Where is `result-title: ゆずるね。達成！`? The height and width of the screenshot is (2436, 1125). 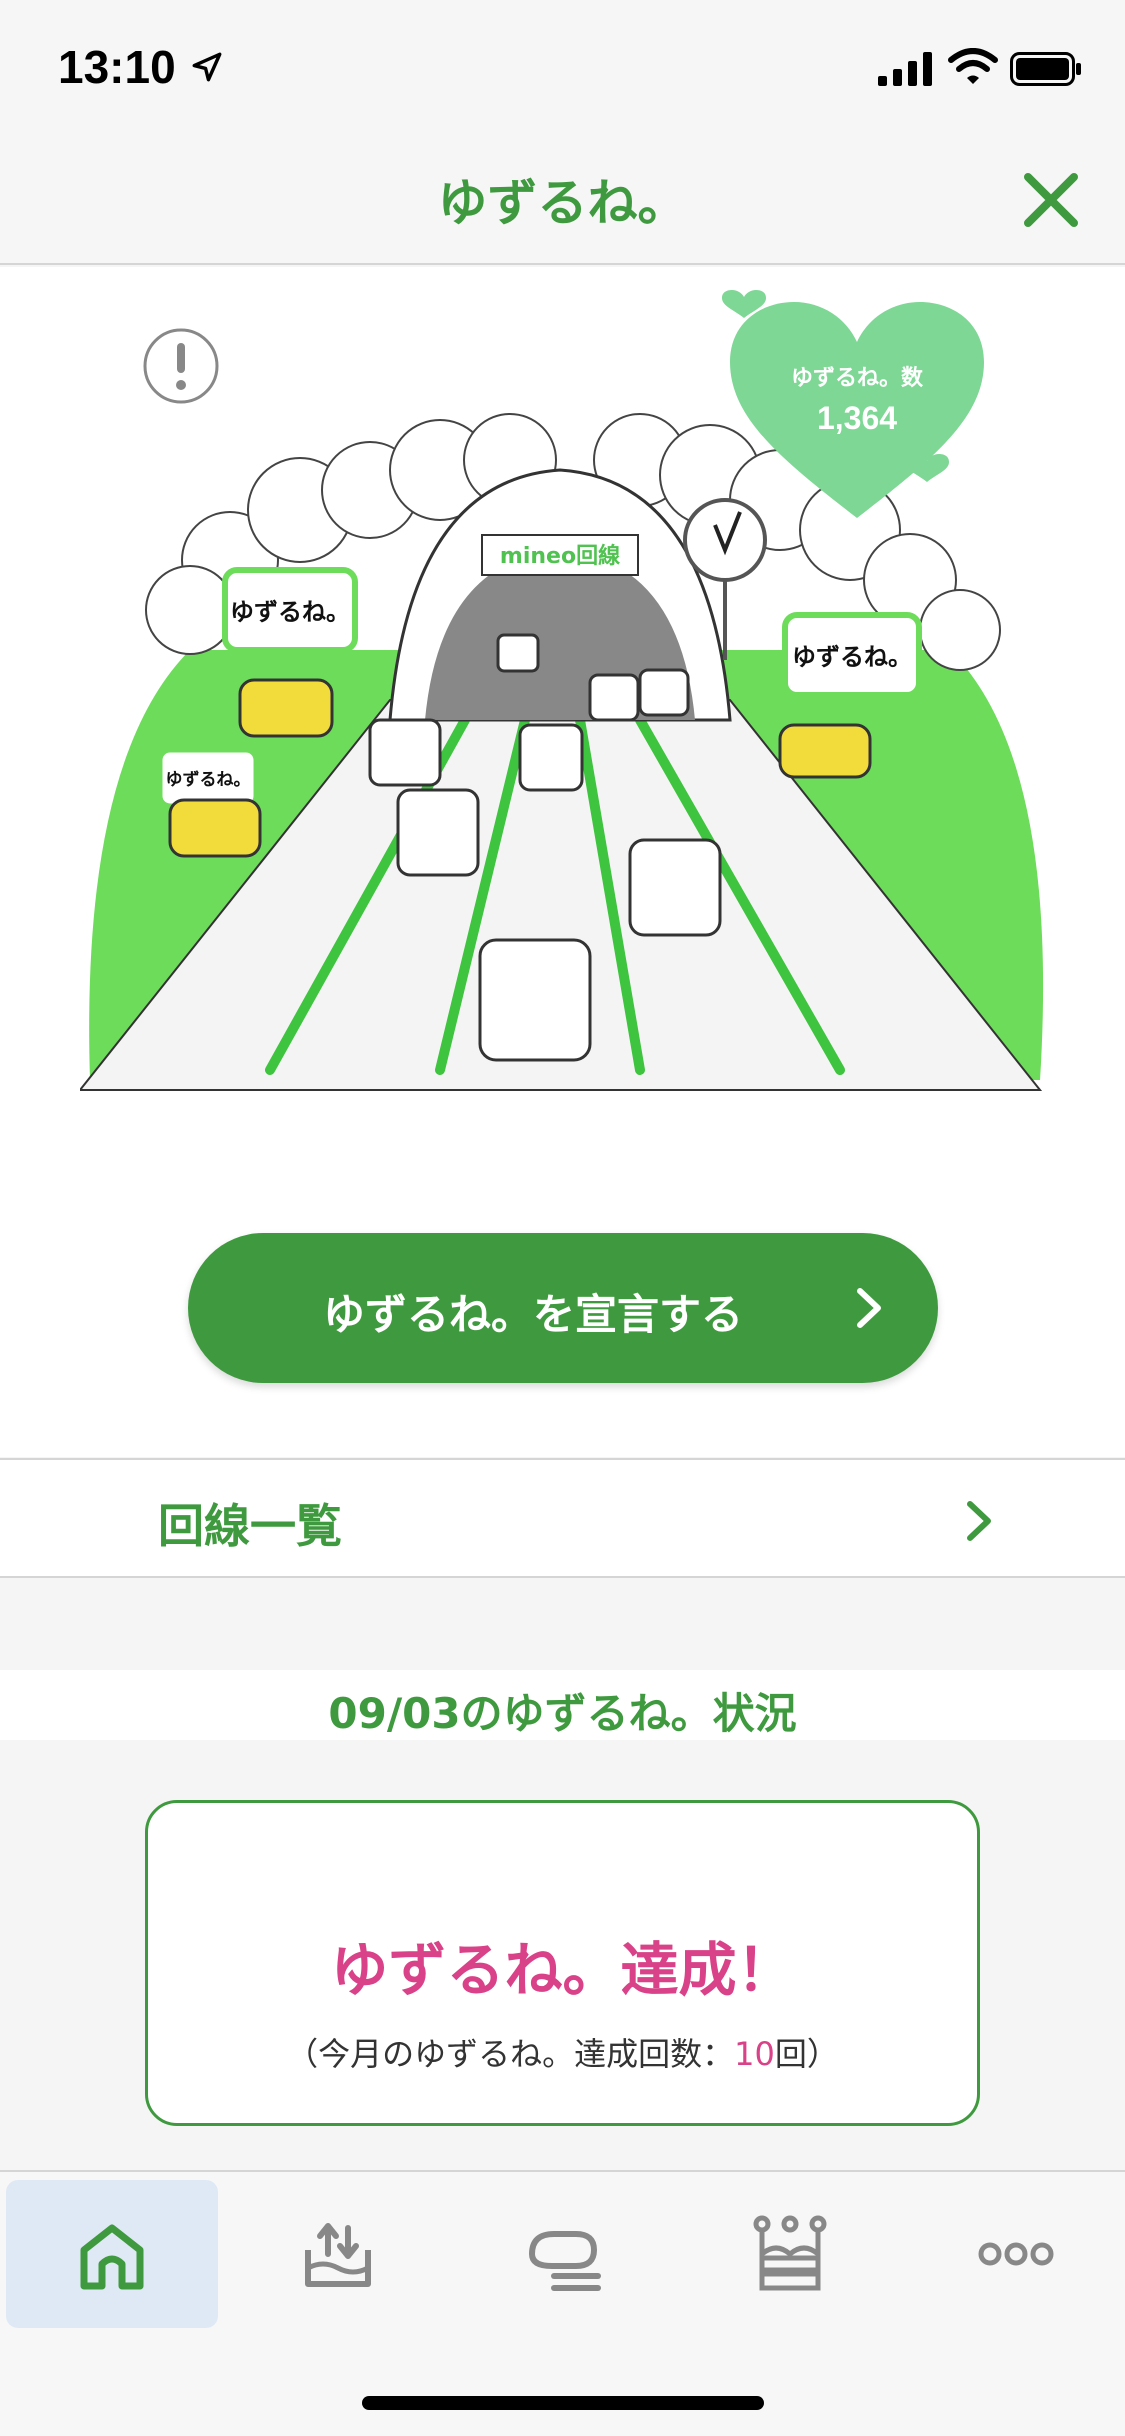
result-title: ゆずるね。達成！ is located at coordinates (562, 1970).